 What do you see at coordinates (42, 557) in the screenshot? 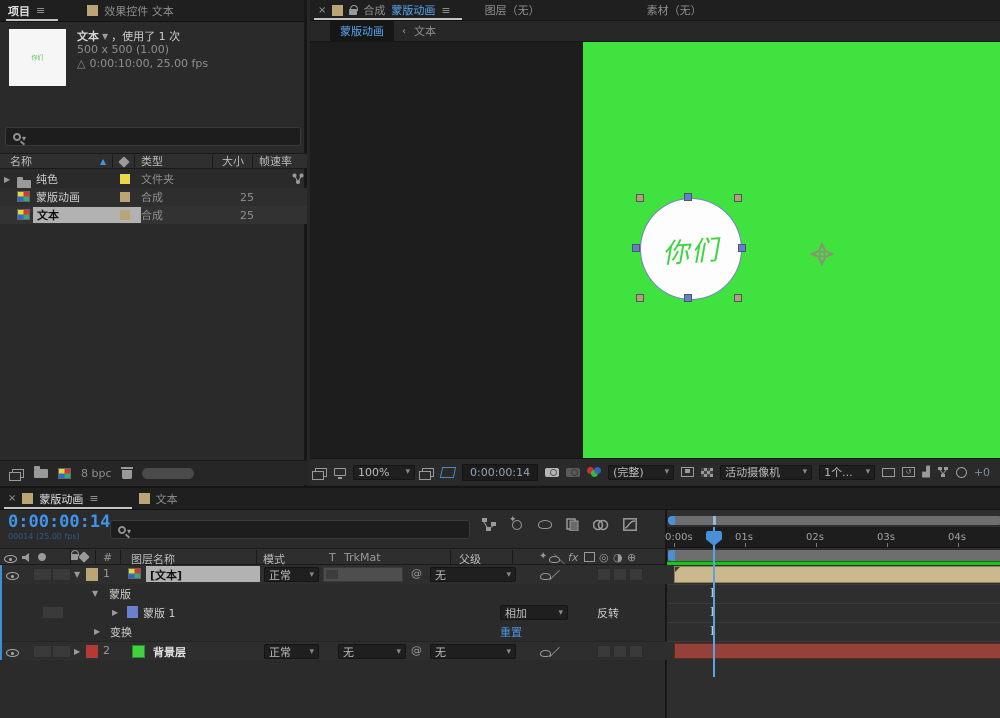
I see `solo-column-icon` at bounding box center [42, 557].